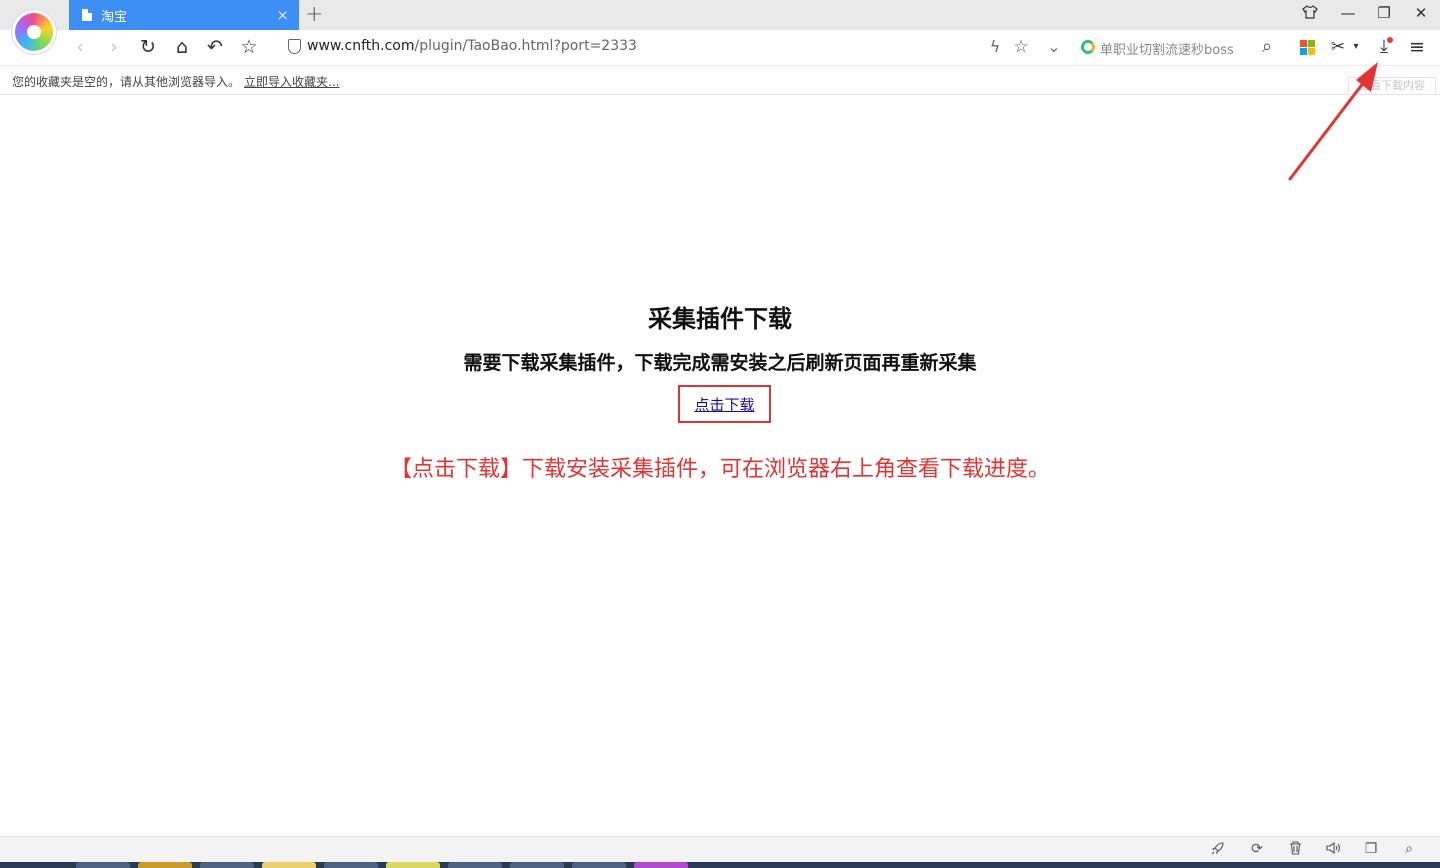  What do you see at coordinates (1021, 47) in the screenshot?
I see `star-icon: ☆` at bounding box center [1021, 47].